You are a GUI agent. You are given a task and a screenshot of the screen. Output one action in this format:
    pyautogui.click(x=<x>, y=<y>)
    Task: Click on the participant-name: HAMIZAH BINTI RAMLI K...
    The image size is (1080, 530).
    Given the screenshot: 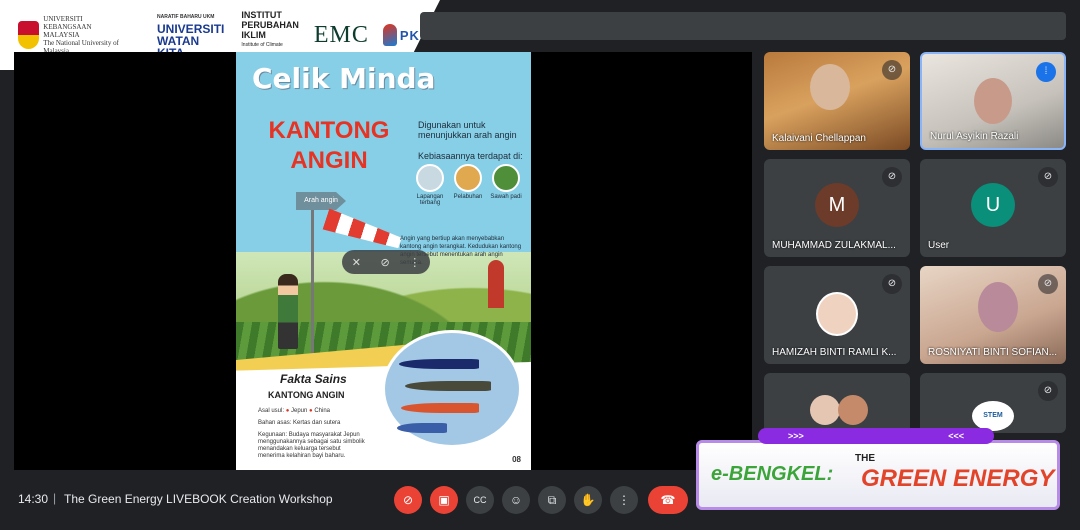 What is the action you would take?
    pyautogui.click(x=834, y=352)
    